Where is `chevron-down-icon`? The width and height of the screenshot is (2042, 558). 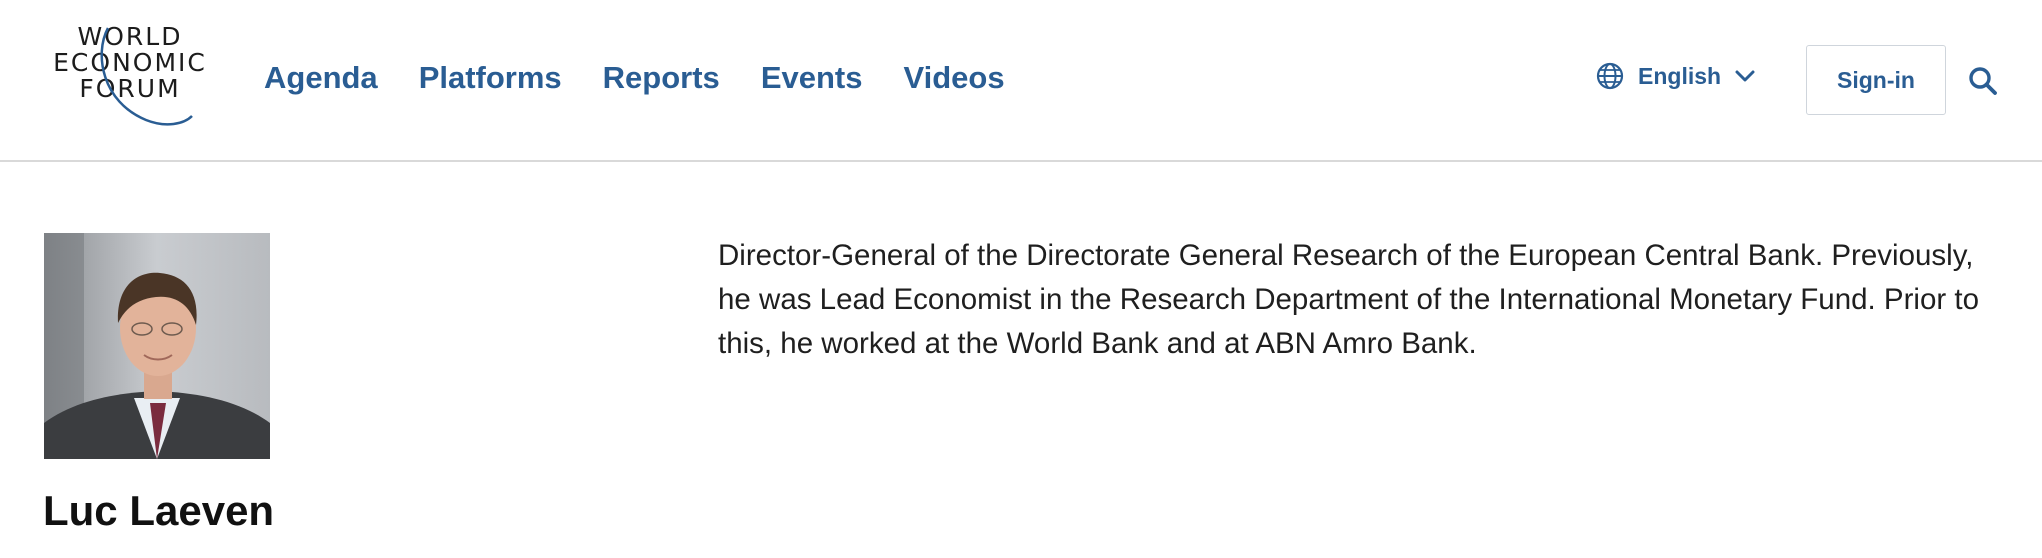
chevron-down-icon is located at coordinates (1745, 76).